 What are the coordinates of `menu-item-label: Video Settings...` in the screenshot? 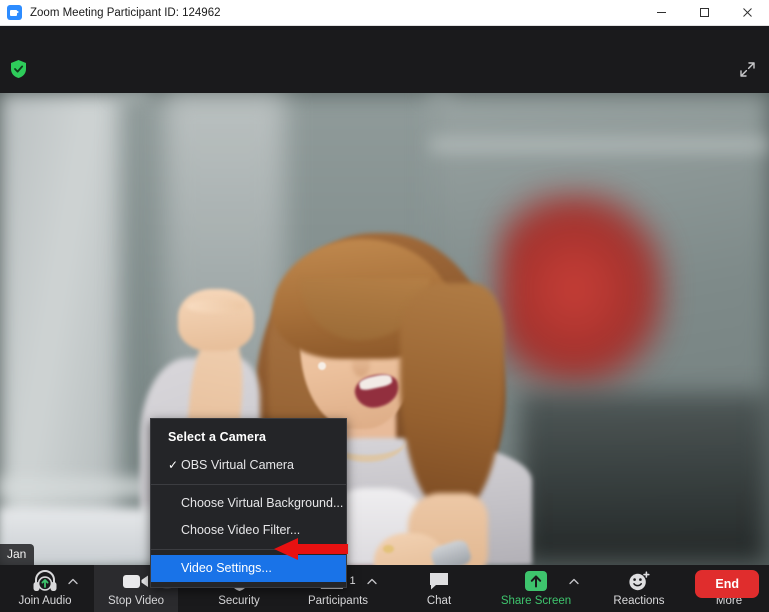 It's located at (226, 568).